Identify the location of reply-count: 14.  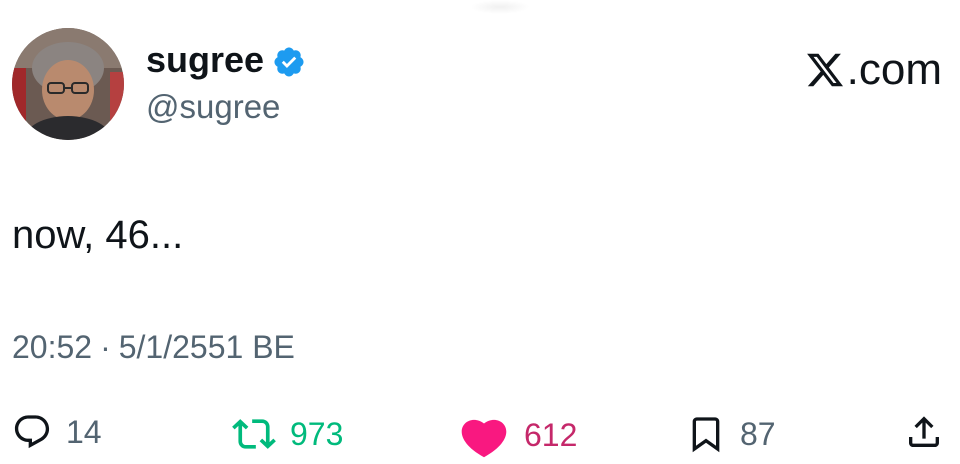
(84, 432).